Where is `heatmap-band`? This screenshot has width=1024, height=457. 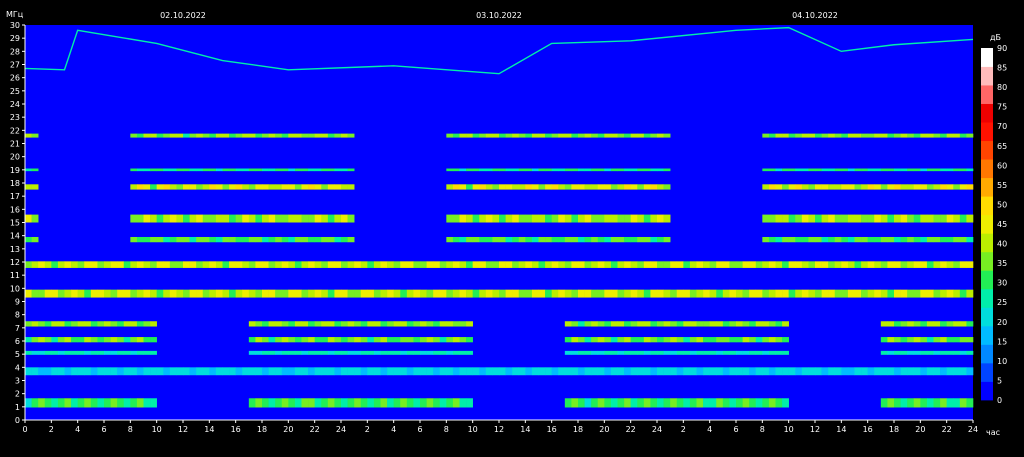
heatmap-band is located at coordinates (499, 135).